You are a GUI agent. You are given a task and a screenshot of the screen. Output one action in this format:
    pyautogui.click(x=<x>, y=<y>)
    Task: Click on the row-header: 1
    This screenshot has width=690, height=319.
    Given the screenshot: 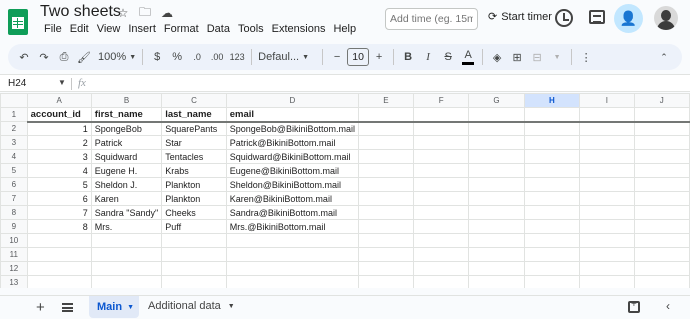 What is the action you would take?
    pyautogui.click(x=14, y=114)
    